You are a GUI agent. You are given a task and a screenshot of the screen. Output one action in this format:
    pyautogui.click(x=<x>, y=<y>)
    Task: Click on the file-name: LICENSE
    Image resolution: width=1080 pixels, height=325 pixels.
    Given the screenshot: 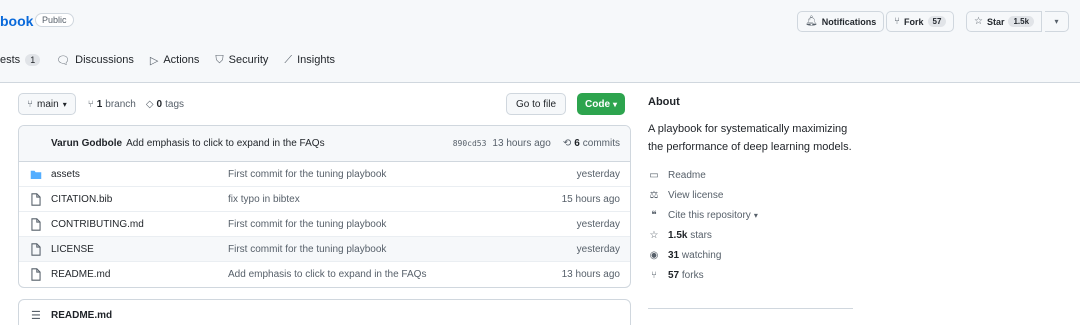 What is the action you would take?
    pyautogui.click(x=72, y=249)
    